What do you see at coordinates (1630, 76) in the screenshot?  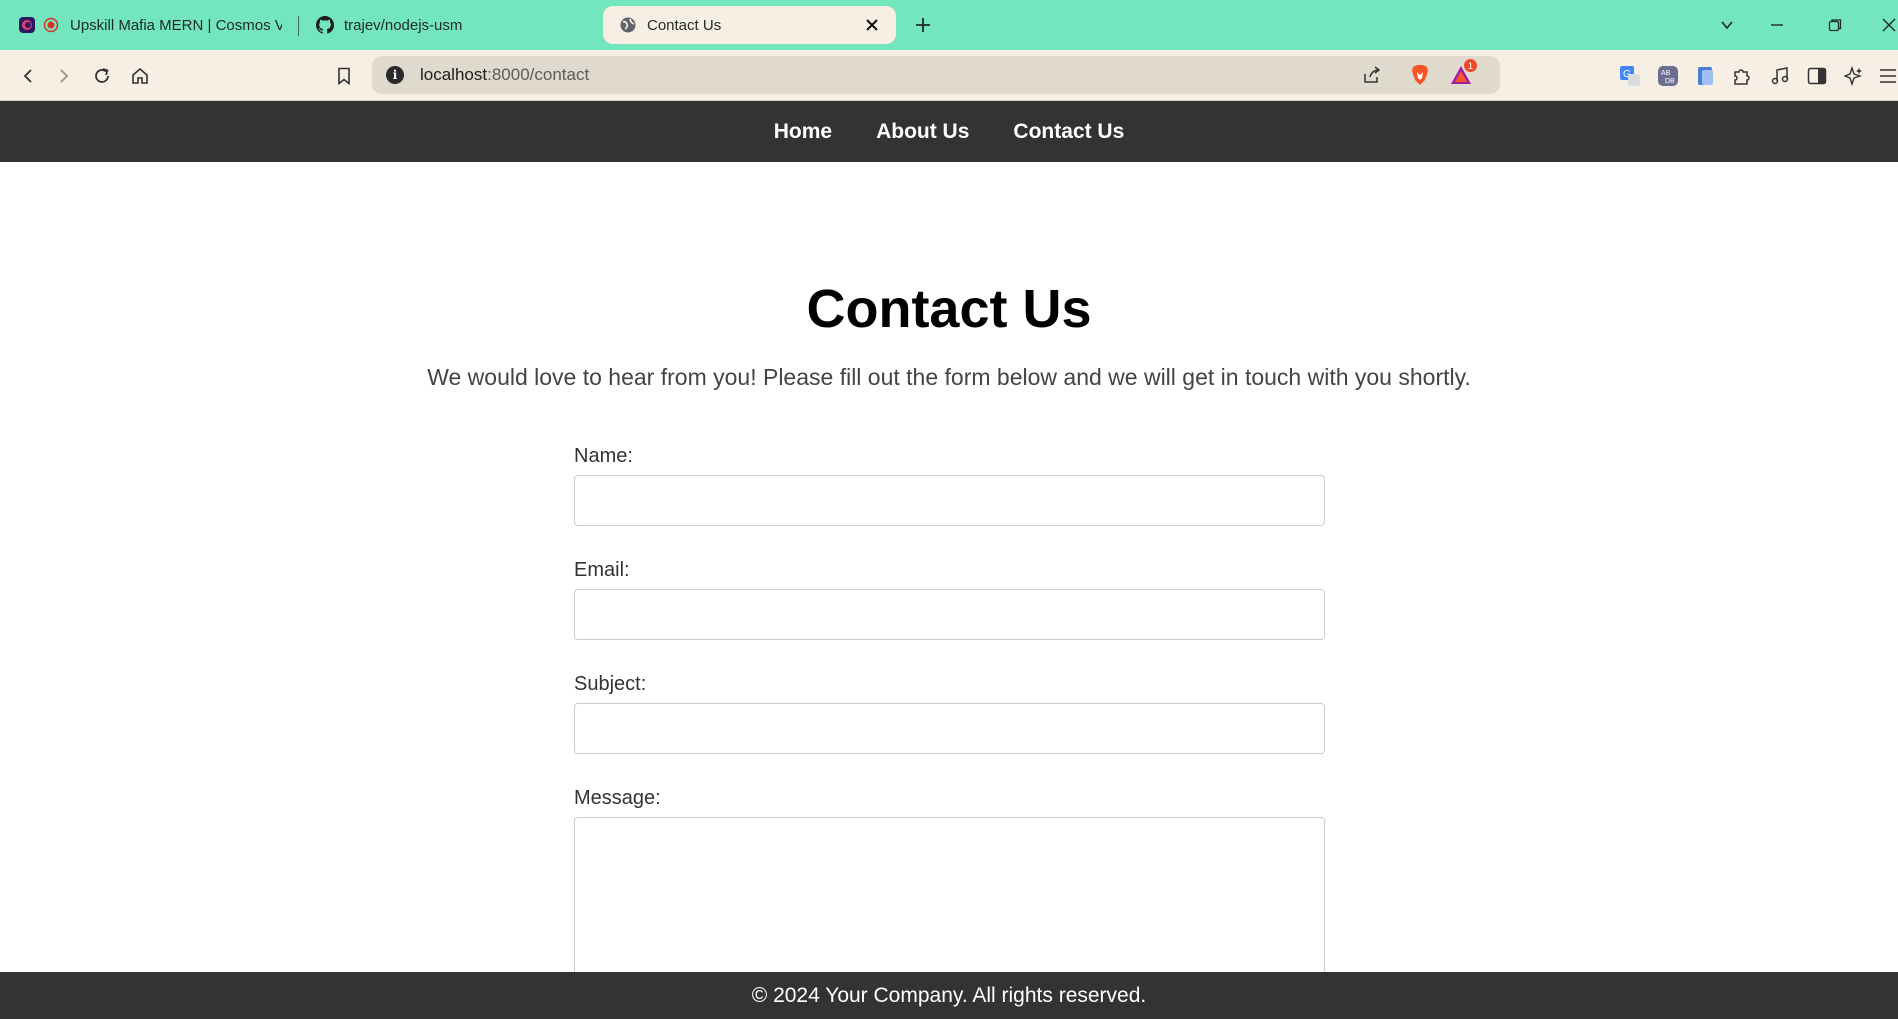 I see `translate-icon: G` at bounding box center [1630, 76].